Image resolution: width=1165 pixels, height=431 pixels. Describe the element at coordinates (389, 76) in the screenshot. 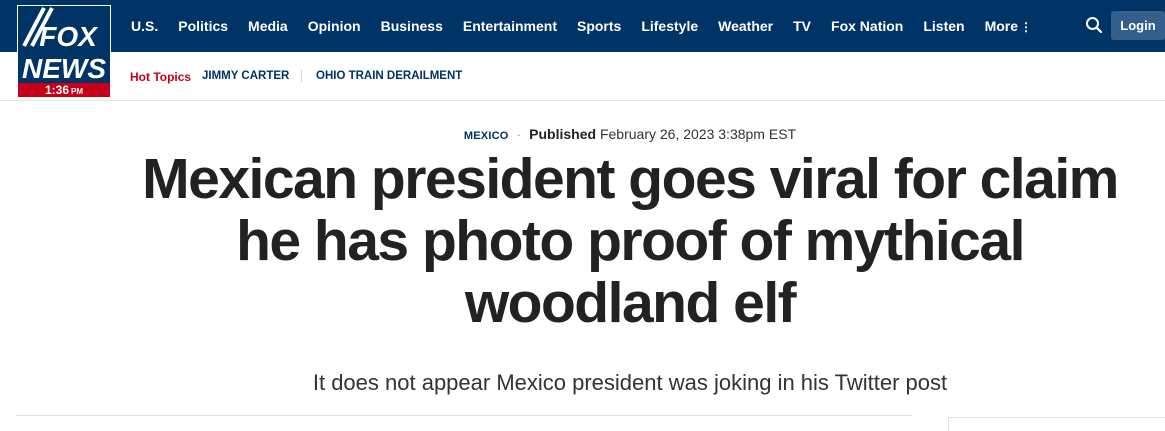

I see `hot-topic-ohio-train-derailment: OHIO TRAIN DERAILMENT` at that location.